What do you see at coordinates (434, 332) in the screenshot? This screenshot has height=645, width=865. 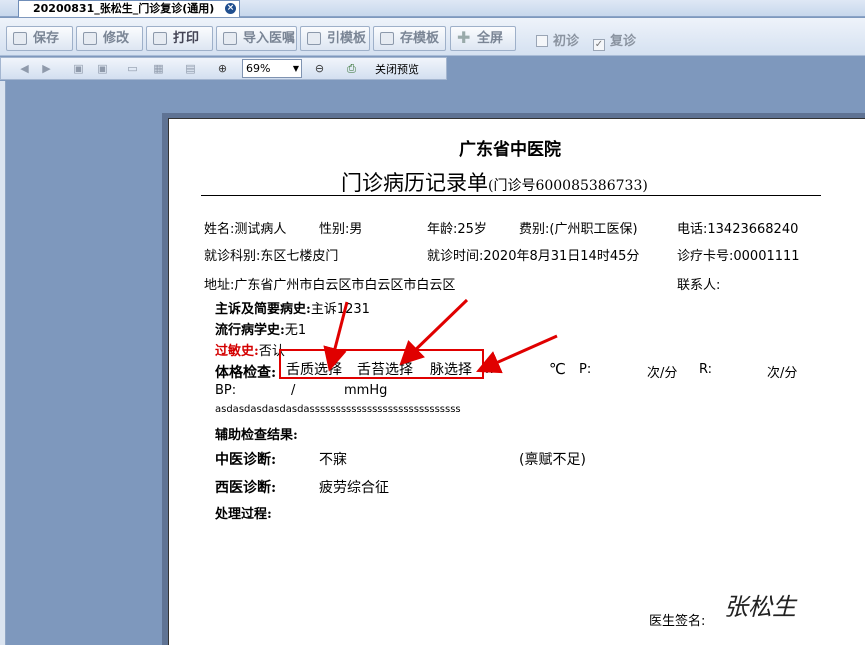 I see `arrow-coating` at bounding box center [434, 332].